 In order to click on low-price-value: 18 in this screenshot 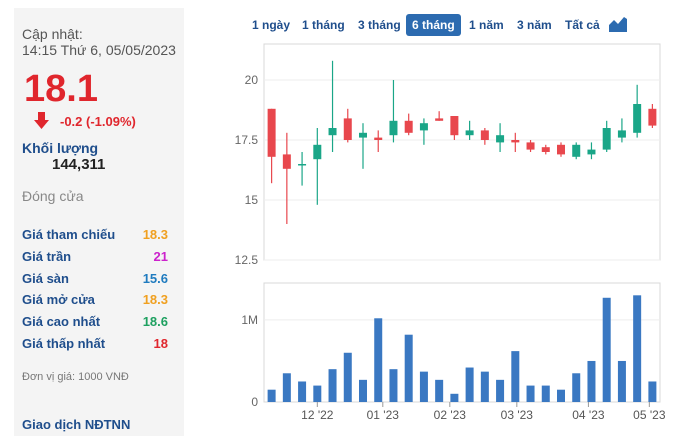, I will do `click(160, 343)`.